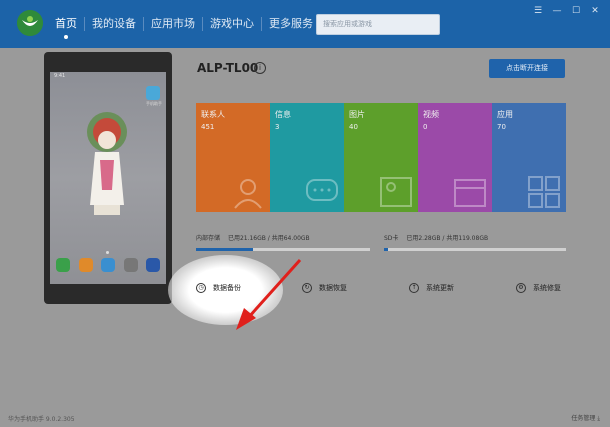 The height and width of the screenshot is (427, 610). I want to click on version-label: 华为手机助手 9.0.2.305, so click(41, 419).